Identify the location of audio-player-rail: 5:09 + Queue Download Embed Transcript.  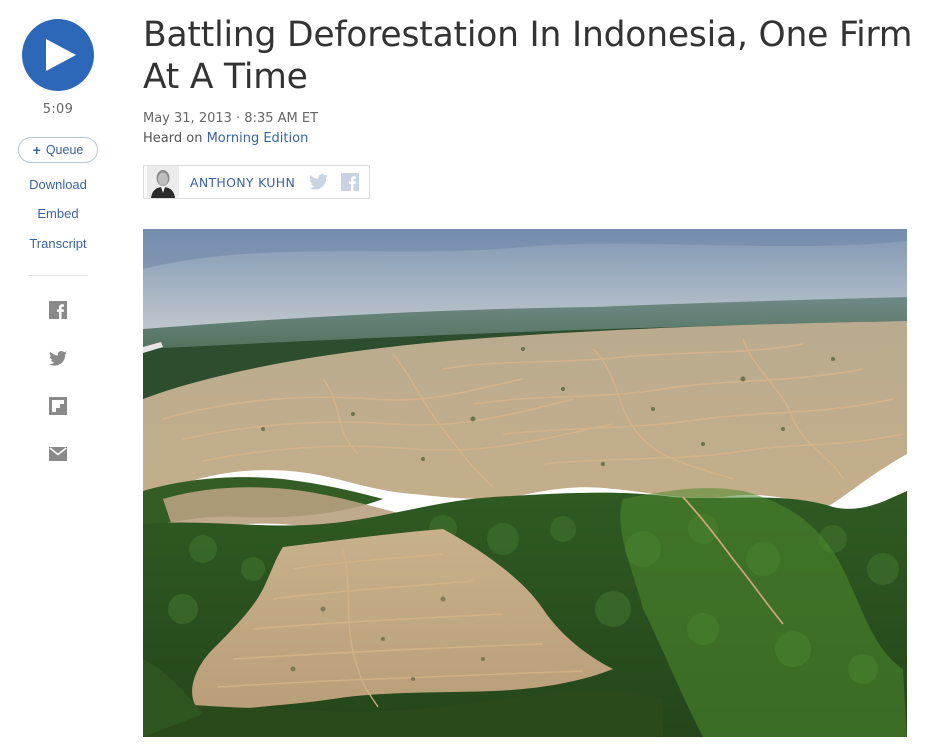
(58, 375).